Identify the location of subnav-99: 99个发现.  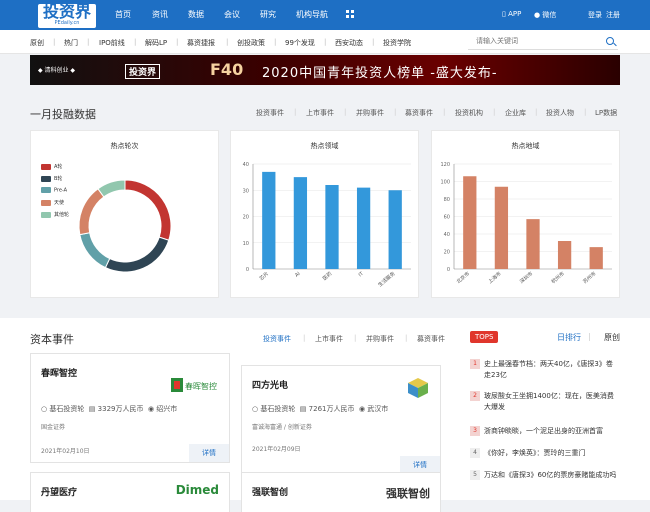
(300, 43).